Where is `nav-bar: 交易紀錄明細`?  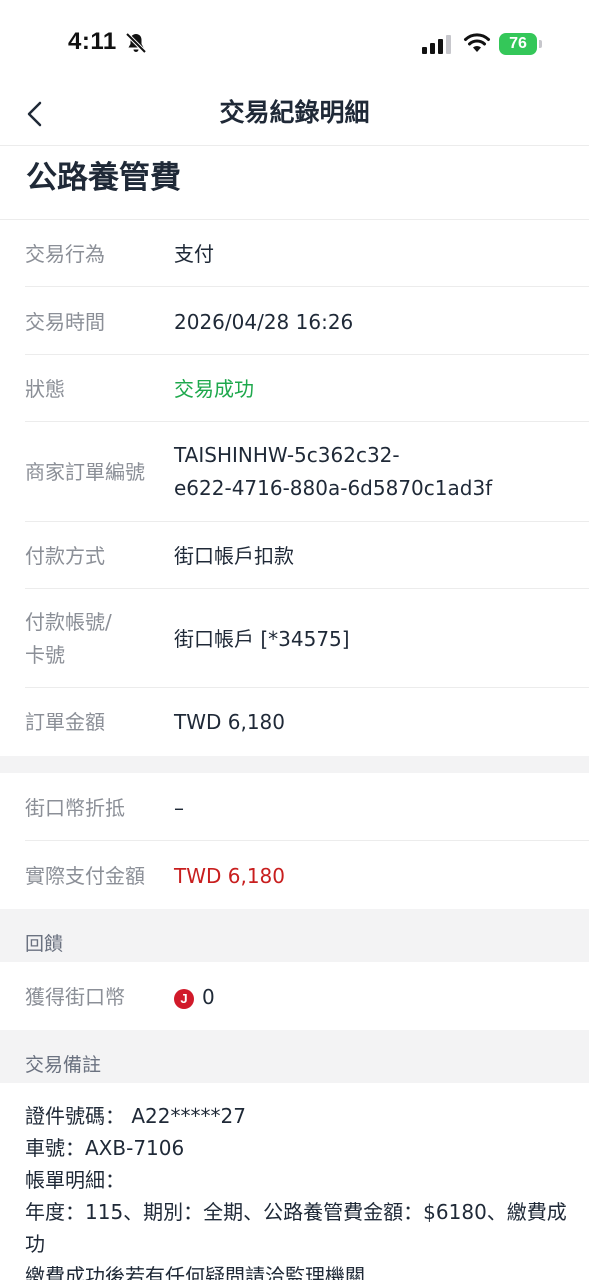 nav-bar: 交易紀錄明細 is located at coordinates (294, 117).